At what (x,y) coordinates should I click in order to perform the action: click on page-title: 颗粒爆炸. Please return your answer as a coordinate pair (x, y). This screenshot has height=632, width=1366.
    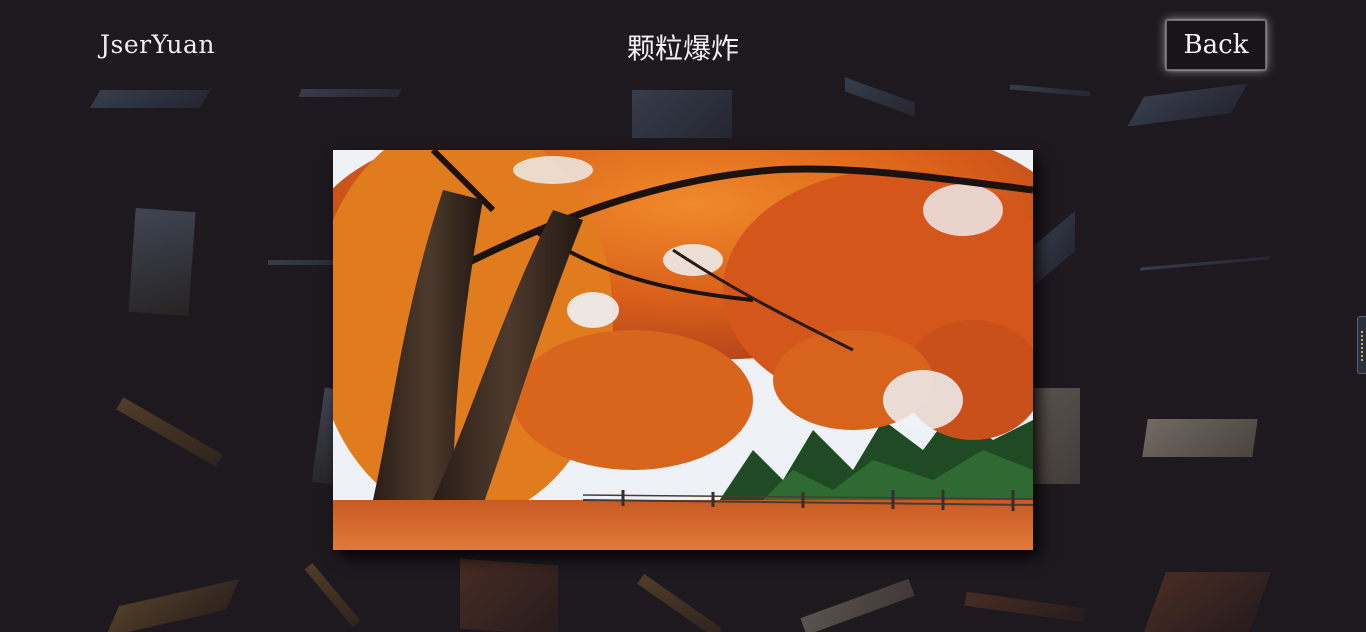
    Looking at the image, I should click on (682, 48).